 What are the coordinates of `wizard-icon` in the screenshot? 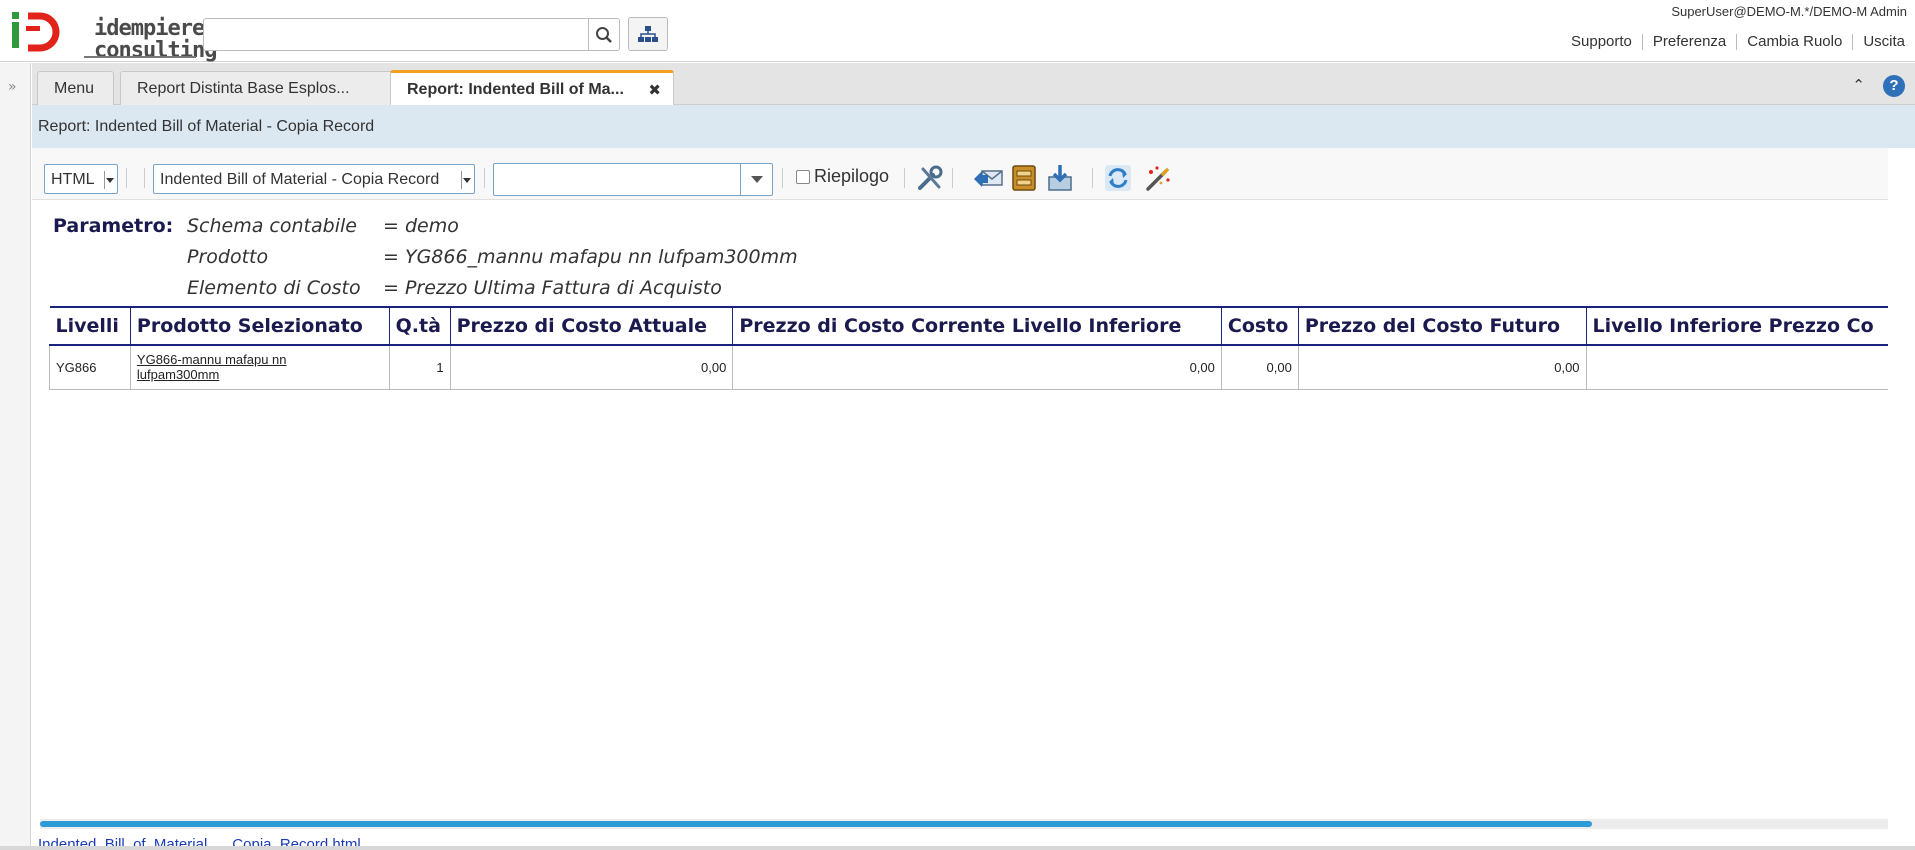 It's located at (1158, 178).